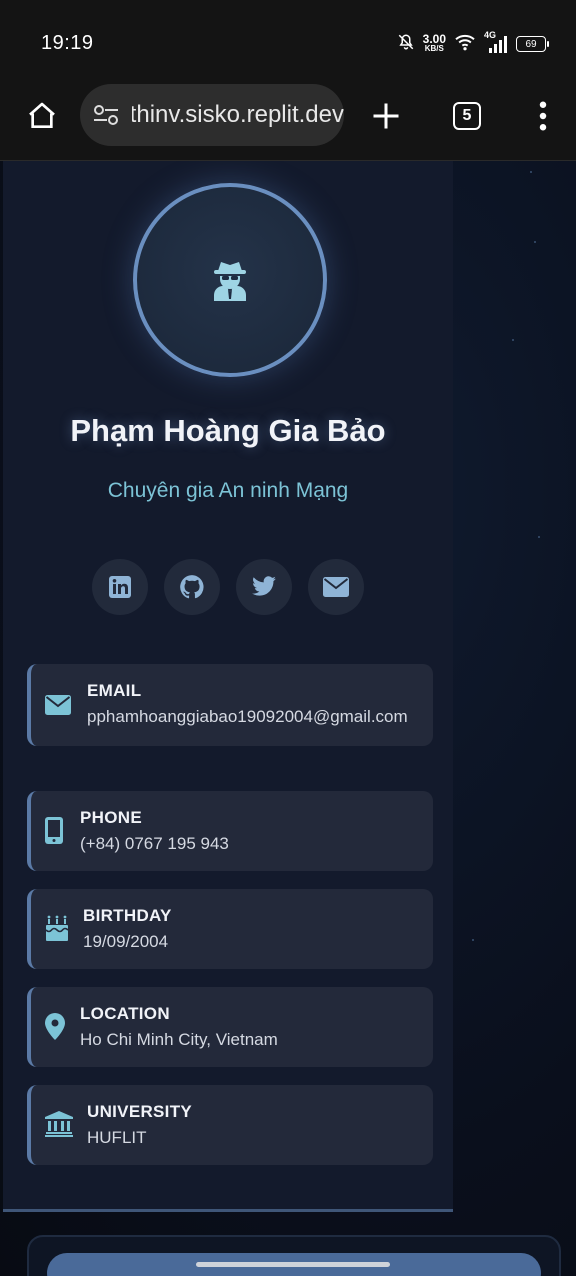 The height and width of the screenshot is (1276, 576). I want to click on user-secret-icon, so click(230, 281).